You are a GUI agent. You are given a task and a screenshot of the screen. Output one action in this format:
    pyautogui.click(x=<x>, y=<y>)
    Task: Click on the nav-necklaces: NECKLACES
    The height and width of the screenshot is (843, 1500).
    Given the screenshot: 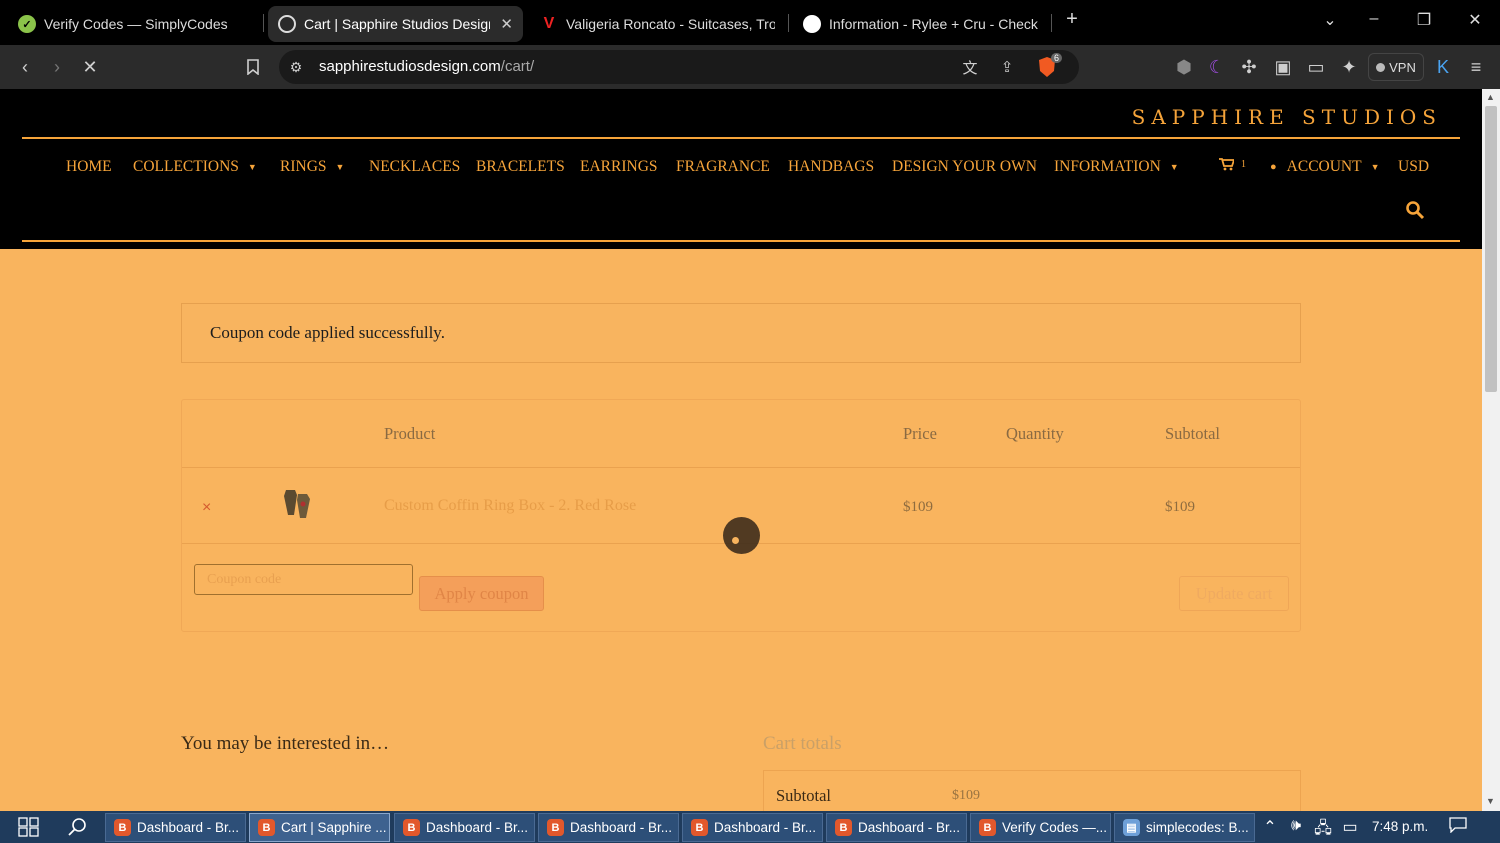 What is the action you would take?
    pyautogui.click(x=414, y=167)
    